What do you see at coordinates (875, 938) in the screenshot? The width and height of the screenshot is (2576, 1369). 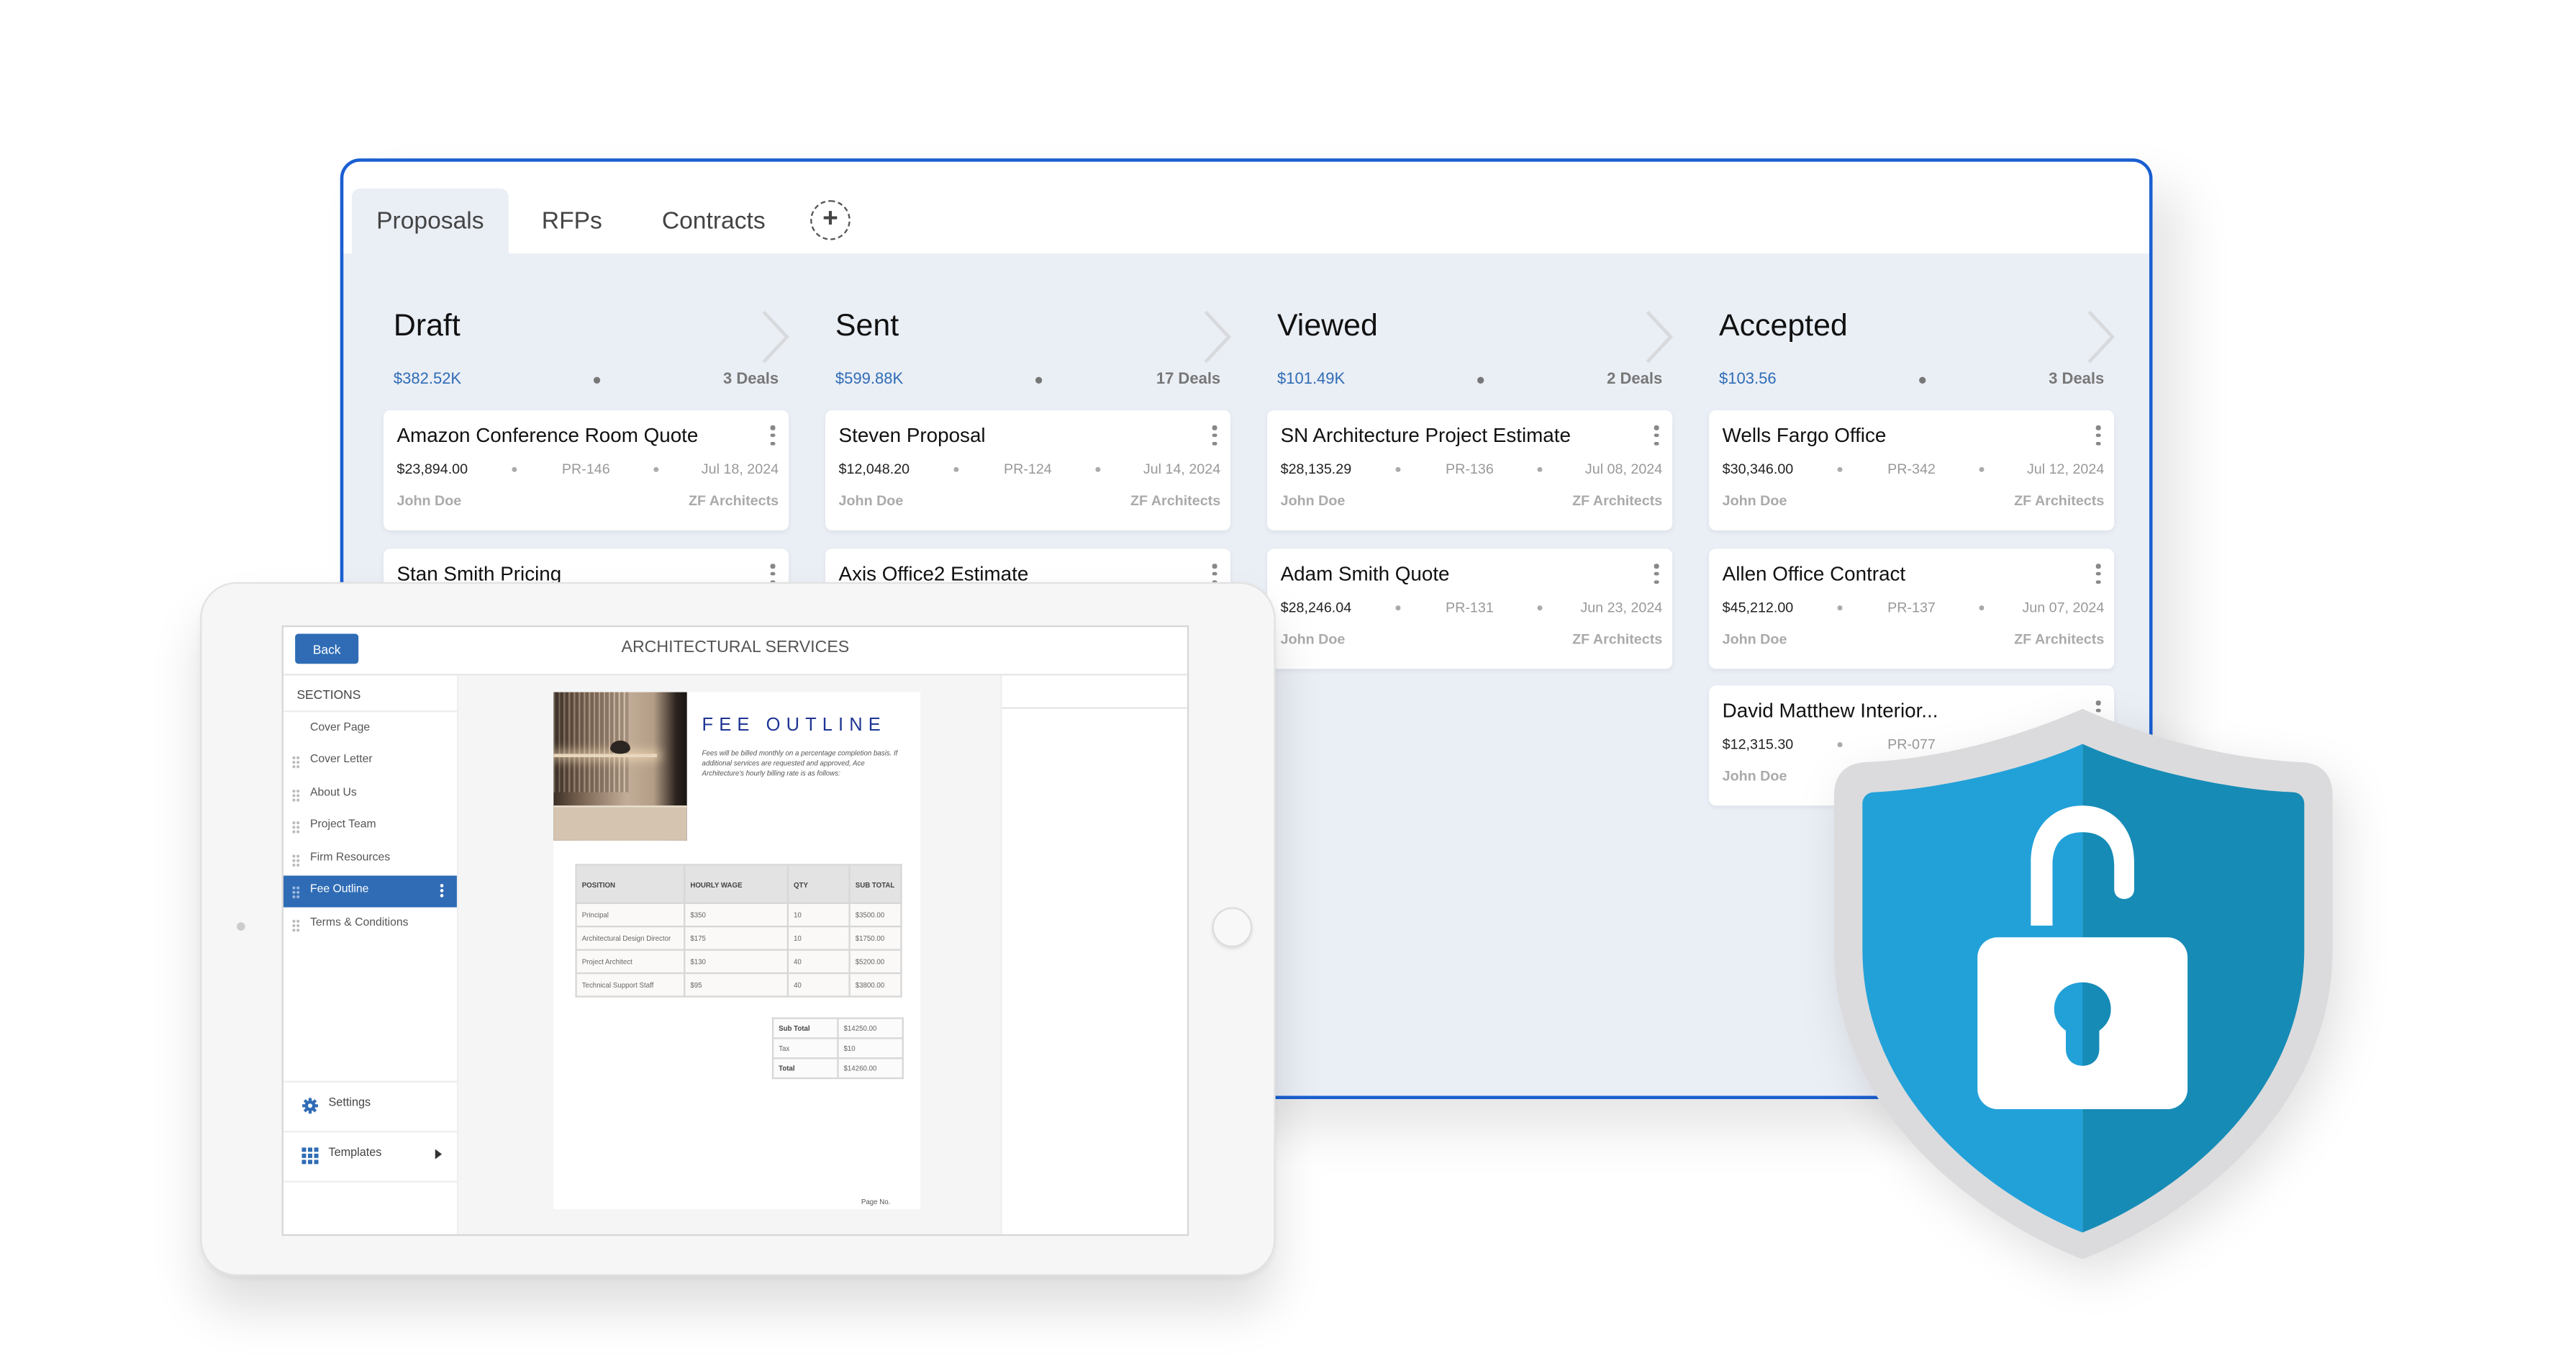 I see `cell: $1750.00` at bounding box center [875, 938].